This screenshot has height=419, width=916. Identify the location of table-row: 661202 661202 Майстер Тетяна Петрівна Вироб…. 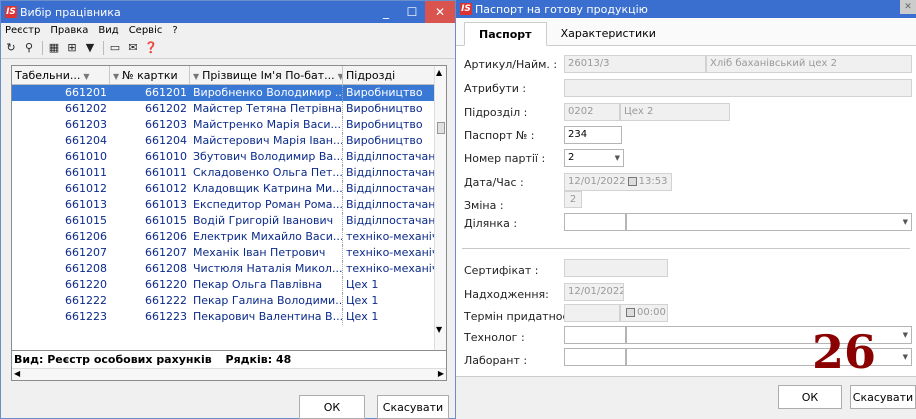
(229, 109).